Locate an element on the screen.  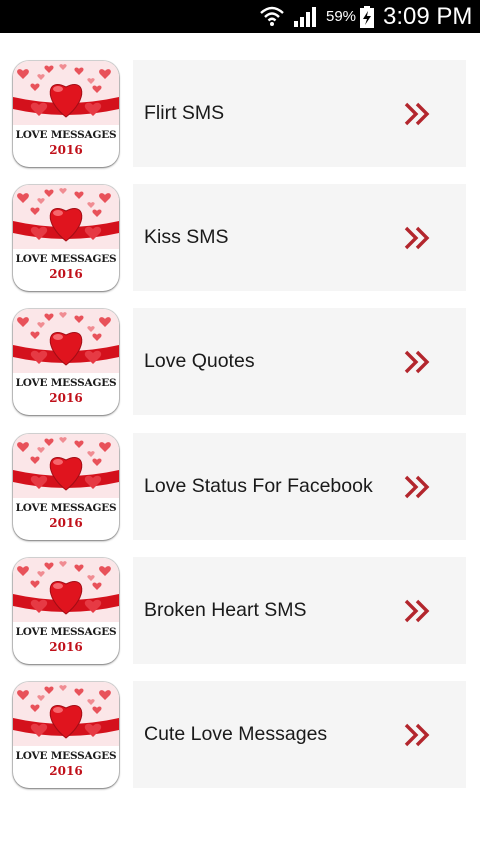
list-item: LOVE MESSAGES 2016 Kiss SMS is located at coordinates (240, 238).